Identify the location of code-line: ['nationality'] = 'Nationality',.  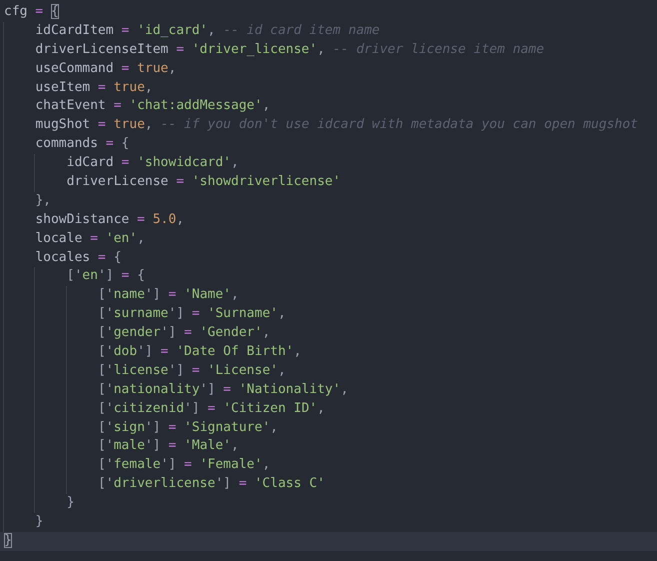
(328, 390).